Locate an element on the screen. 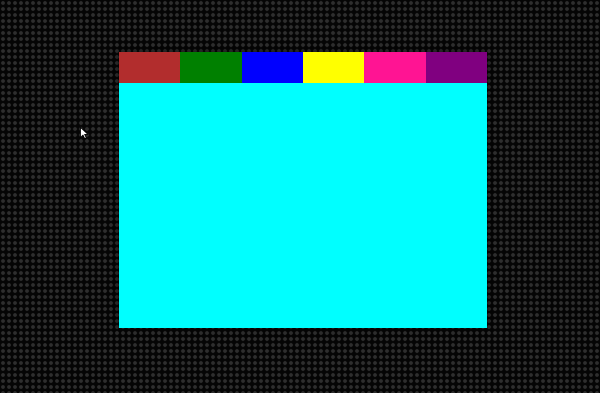 The width and height of the screenshot is (600, 393). mouse-pointer-icon is located at coordinates (84, 133).